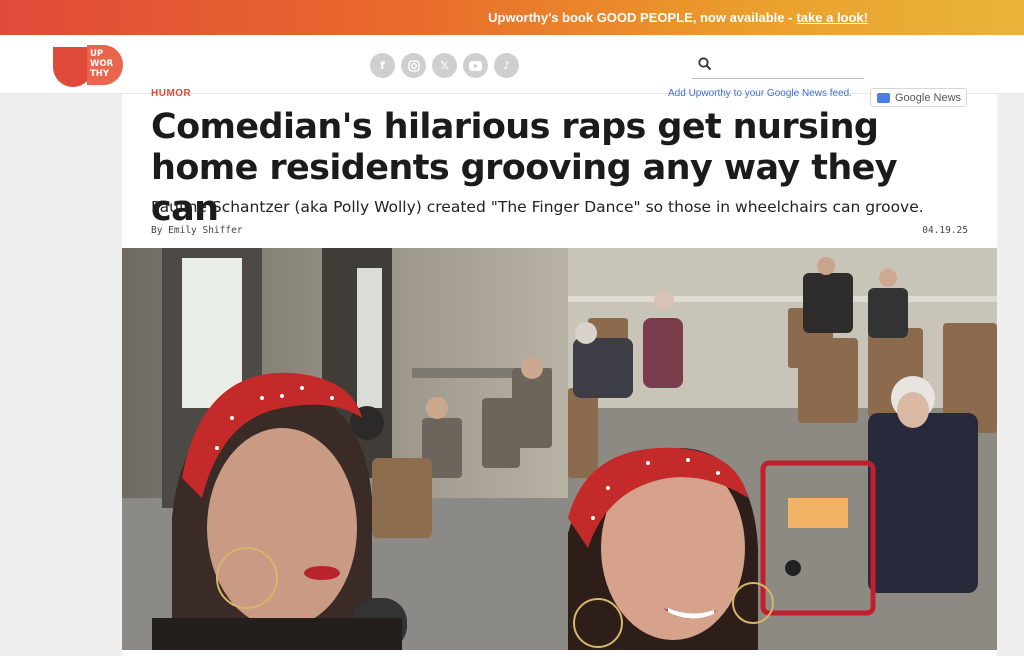 The image size is (1024, 656). I want to click on search-box, so click(778, 66).